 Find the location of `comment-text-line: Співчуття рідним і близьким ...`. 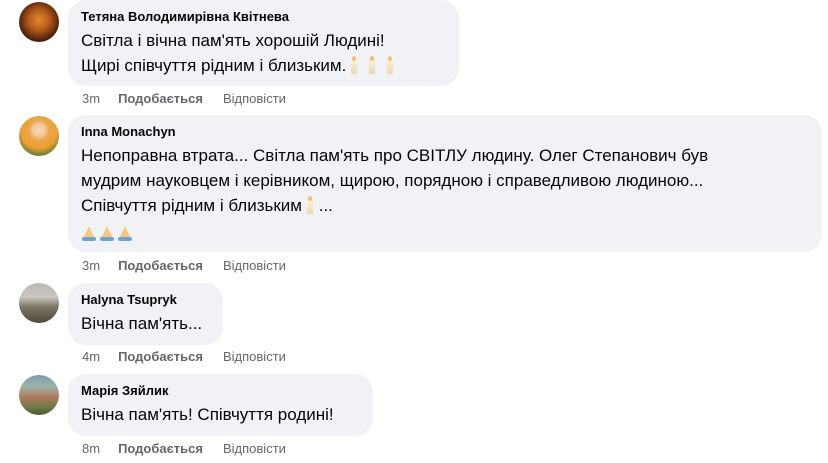

comment-text-line: Співчуття рідним і близьким ... is located at coordinates (445, 205).